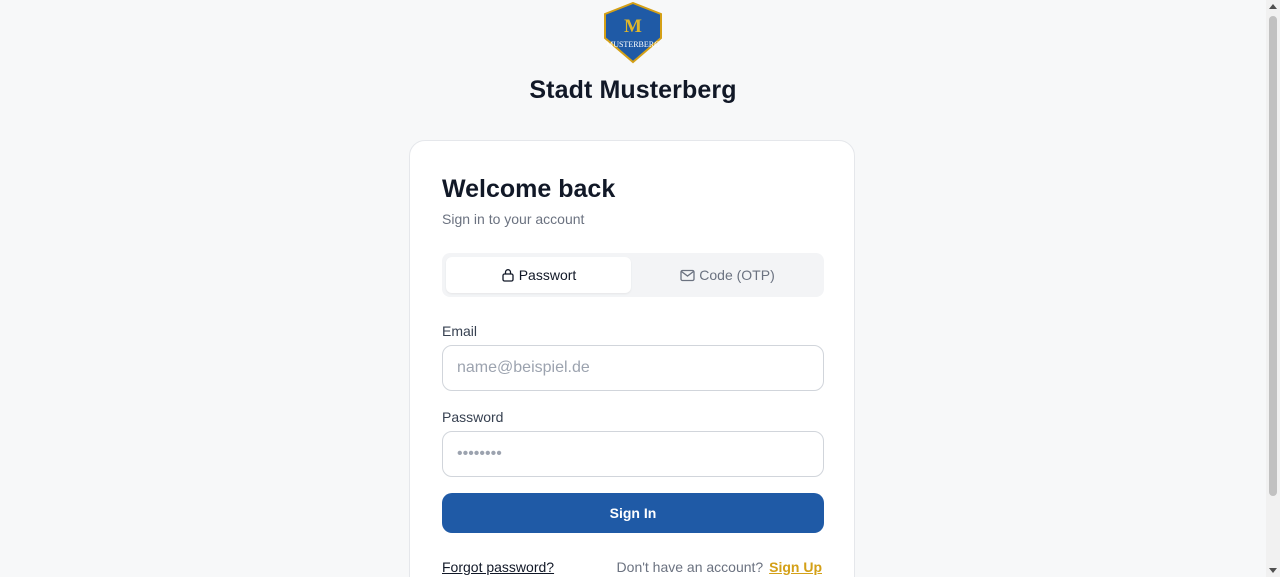  I want to click on tab-password-label: Passwort, so click(547, 275).